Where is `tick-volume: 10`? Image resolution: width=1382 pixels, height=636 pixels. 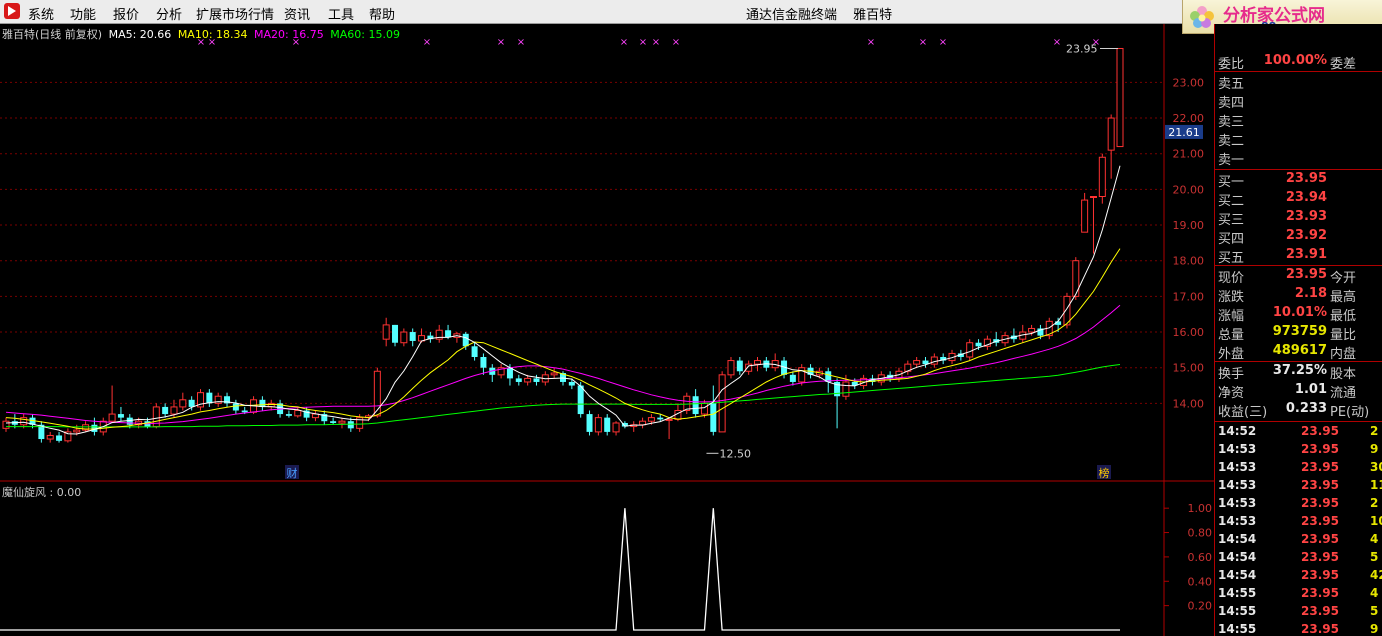 tick-volume: 10 is located at coordinates (1376, 521).